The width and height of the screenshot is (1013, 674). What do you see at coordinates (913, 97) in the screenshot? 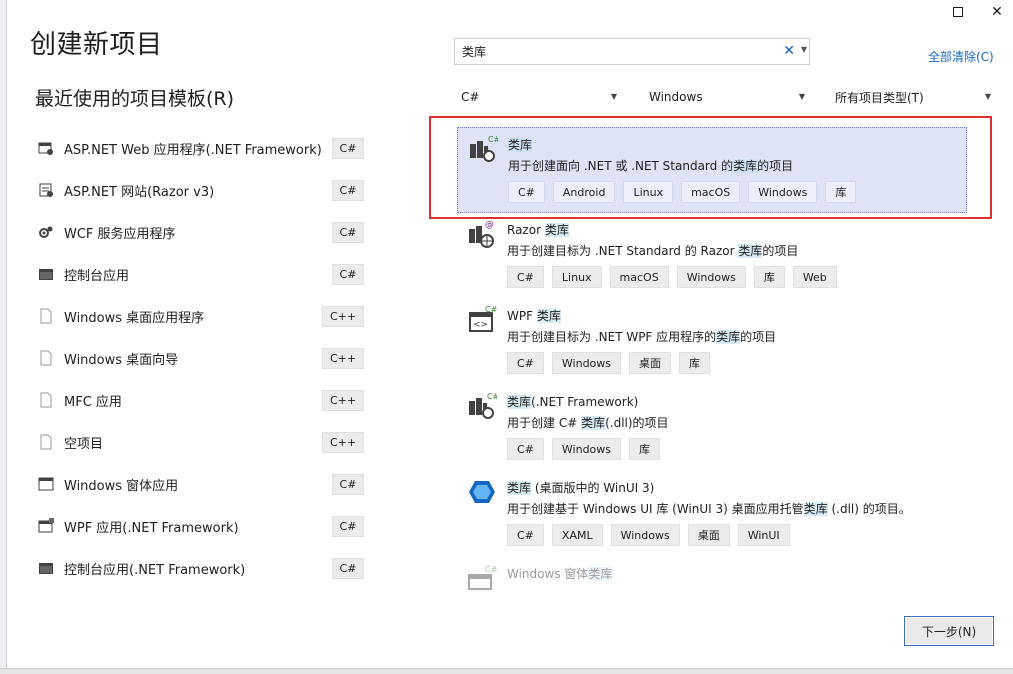
I see `project-type-filter: 所有项目类型(T) ▼` at bounding box center [913, 97].